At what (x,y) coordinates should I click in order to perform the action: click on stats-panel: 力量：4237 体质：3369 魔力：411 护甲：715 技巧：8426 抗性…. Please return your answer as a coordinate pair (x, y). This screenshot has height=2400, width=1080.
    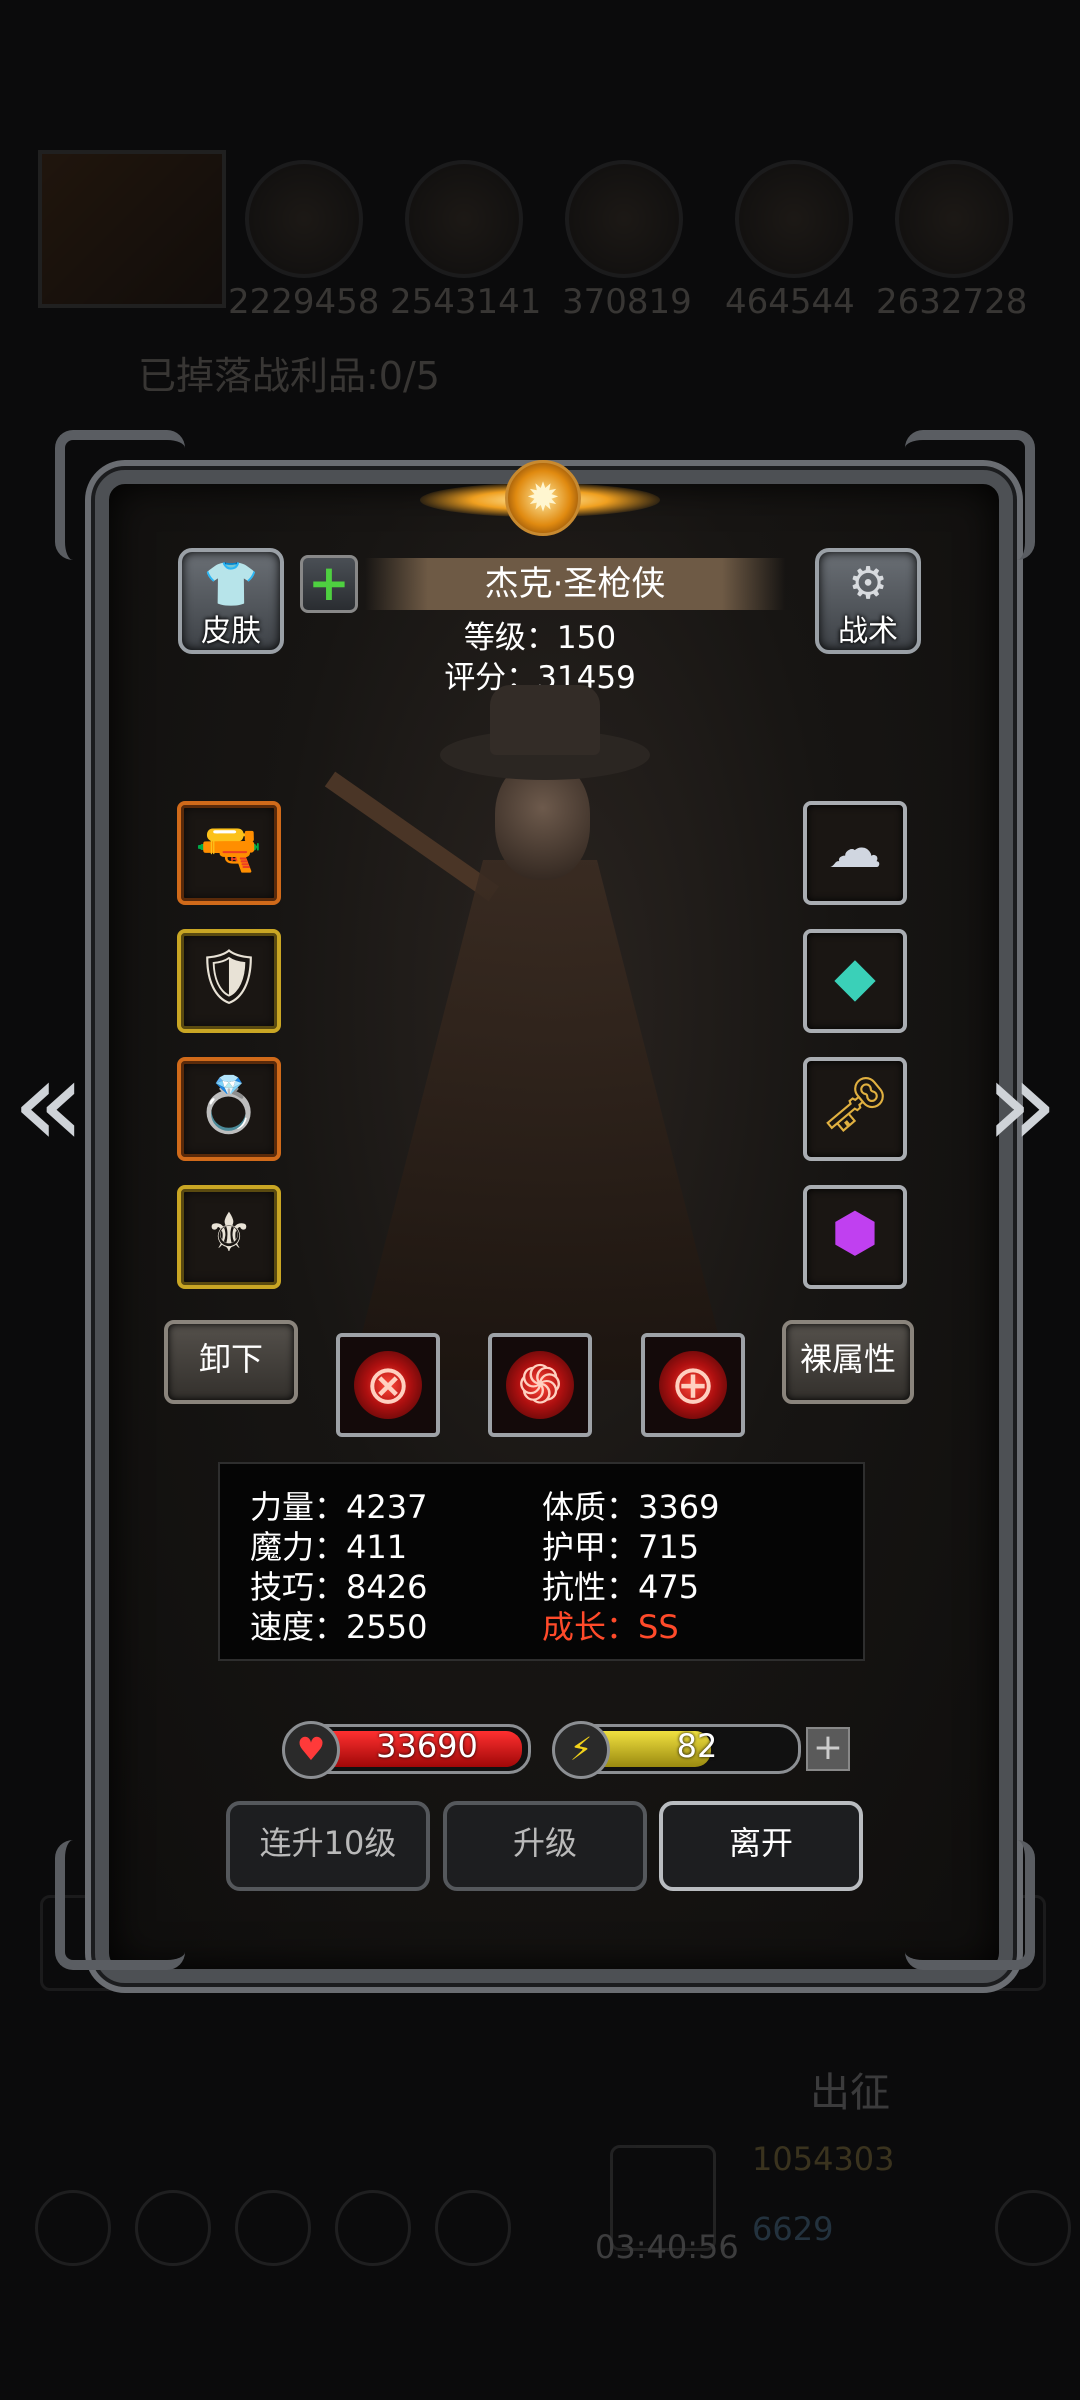
    Looking at the image, I should click on (541, 1561).